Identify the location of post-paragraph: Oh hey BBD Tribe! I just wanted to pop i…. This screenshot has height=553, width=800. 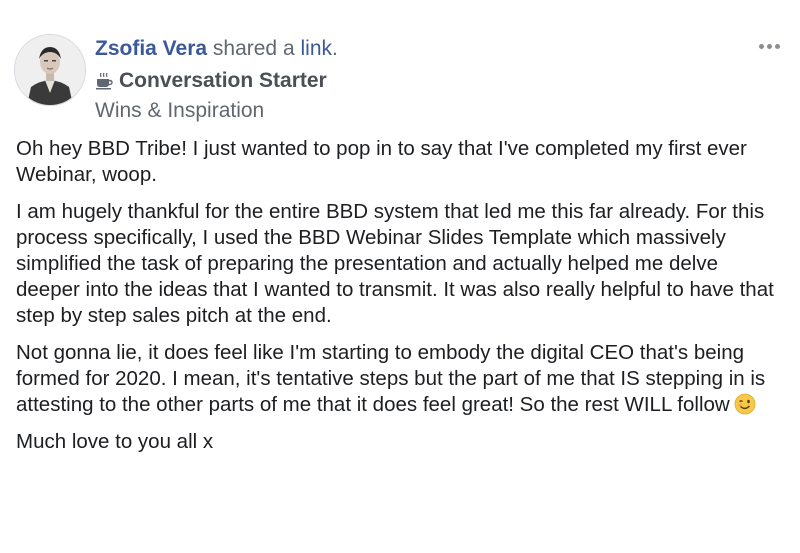
(381, 161).